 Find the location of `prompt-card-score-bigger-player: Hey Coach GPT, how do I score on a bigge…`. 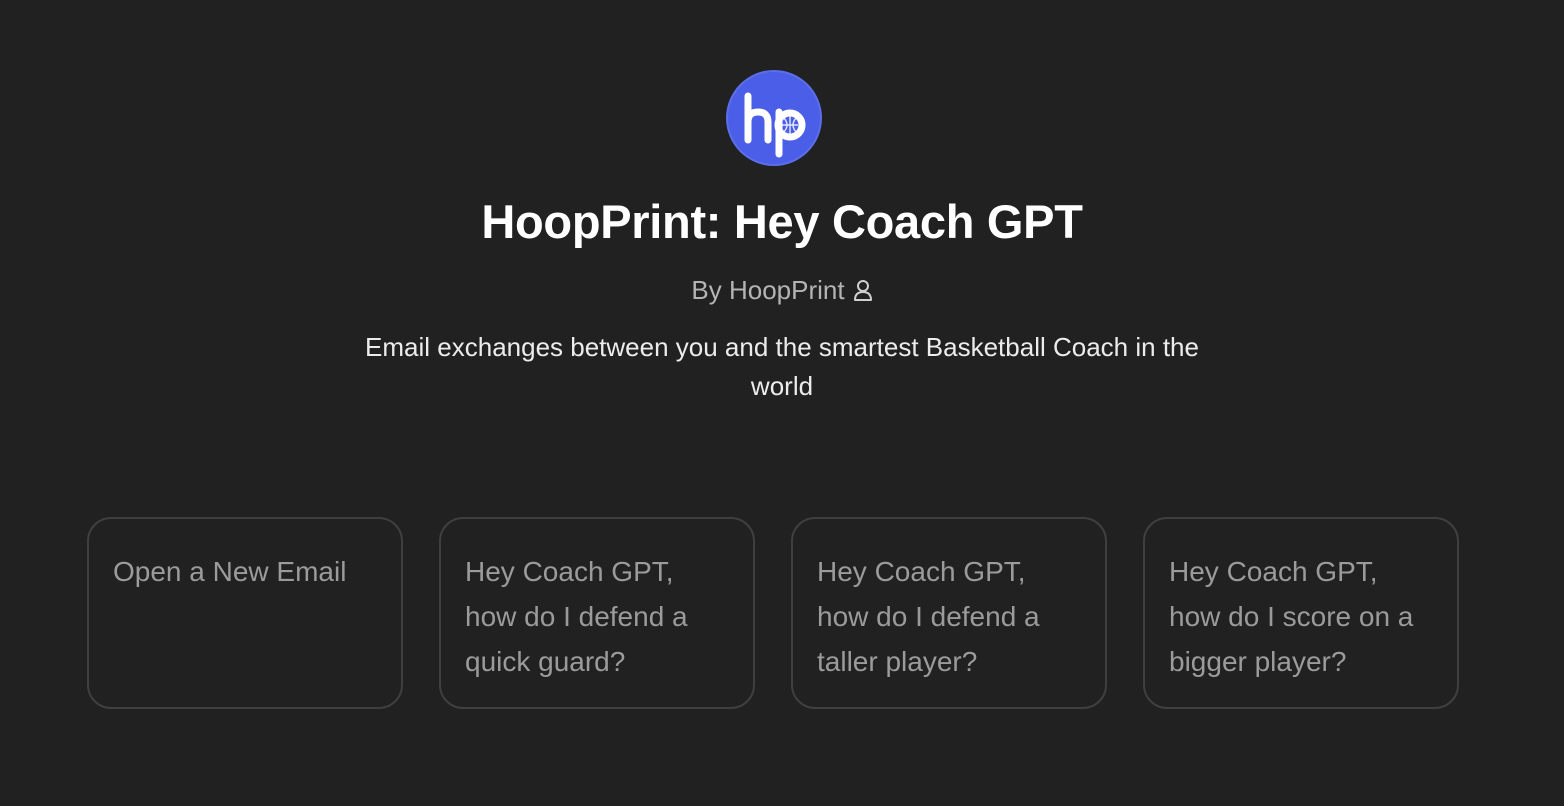

prompt-card-score-bigger-player: Hey Coach GPT, how do I score on a bigge… is located at coordinates (1301, 613).